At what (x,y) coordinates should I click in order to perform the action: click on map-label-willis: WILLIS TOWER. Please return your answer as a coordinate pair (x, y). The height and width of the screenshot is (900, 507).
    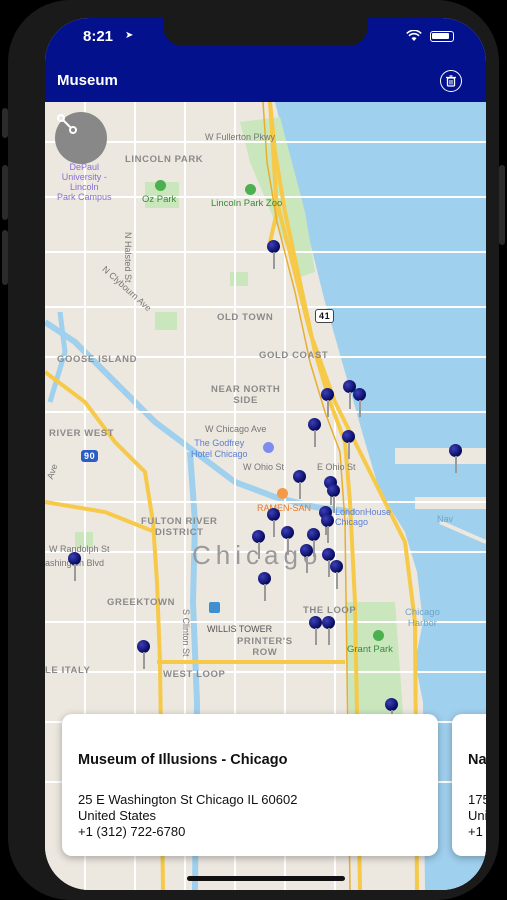
    Looking at the image, I should click on (240, 629).